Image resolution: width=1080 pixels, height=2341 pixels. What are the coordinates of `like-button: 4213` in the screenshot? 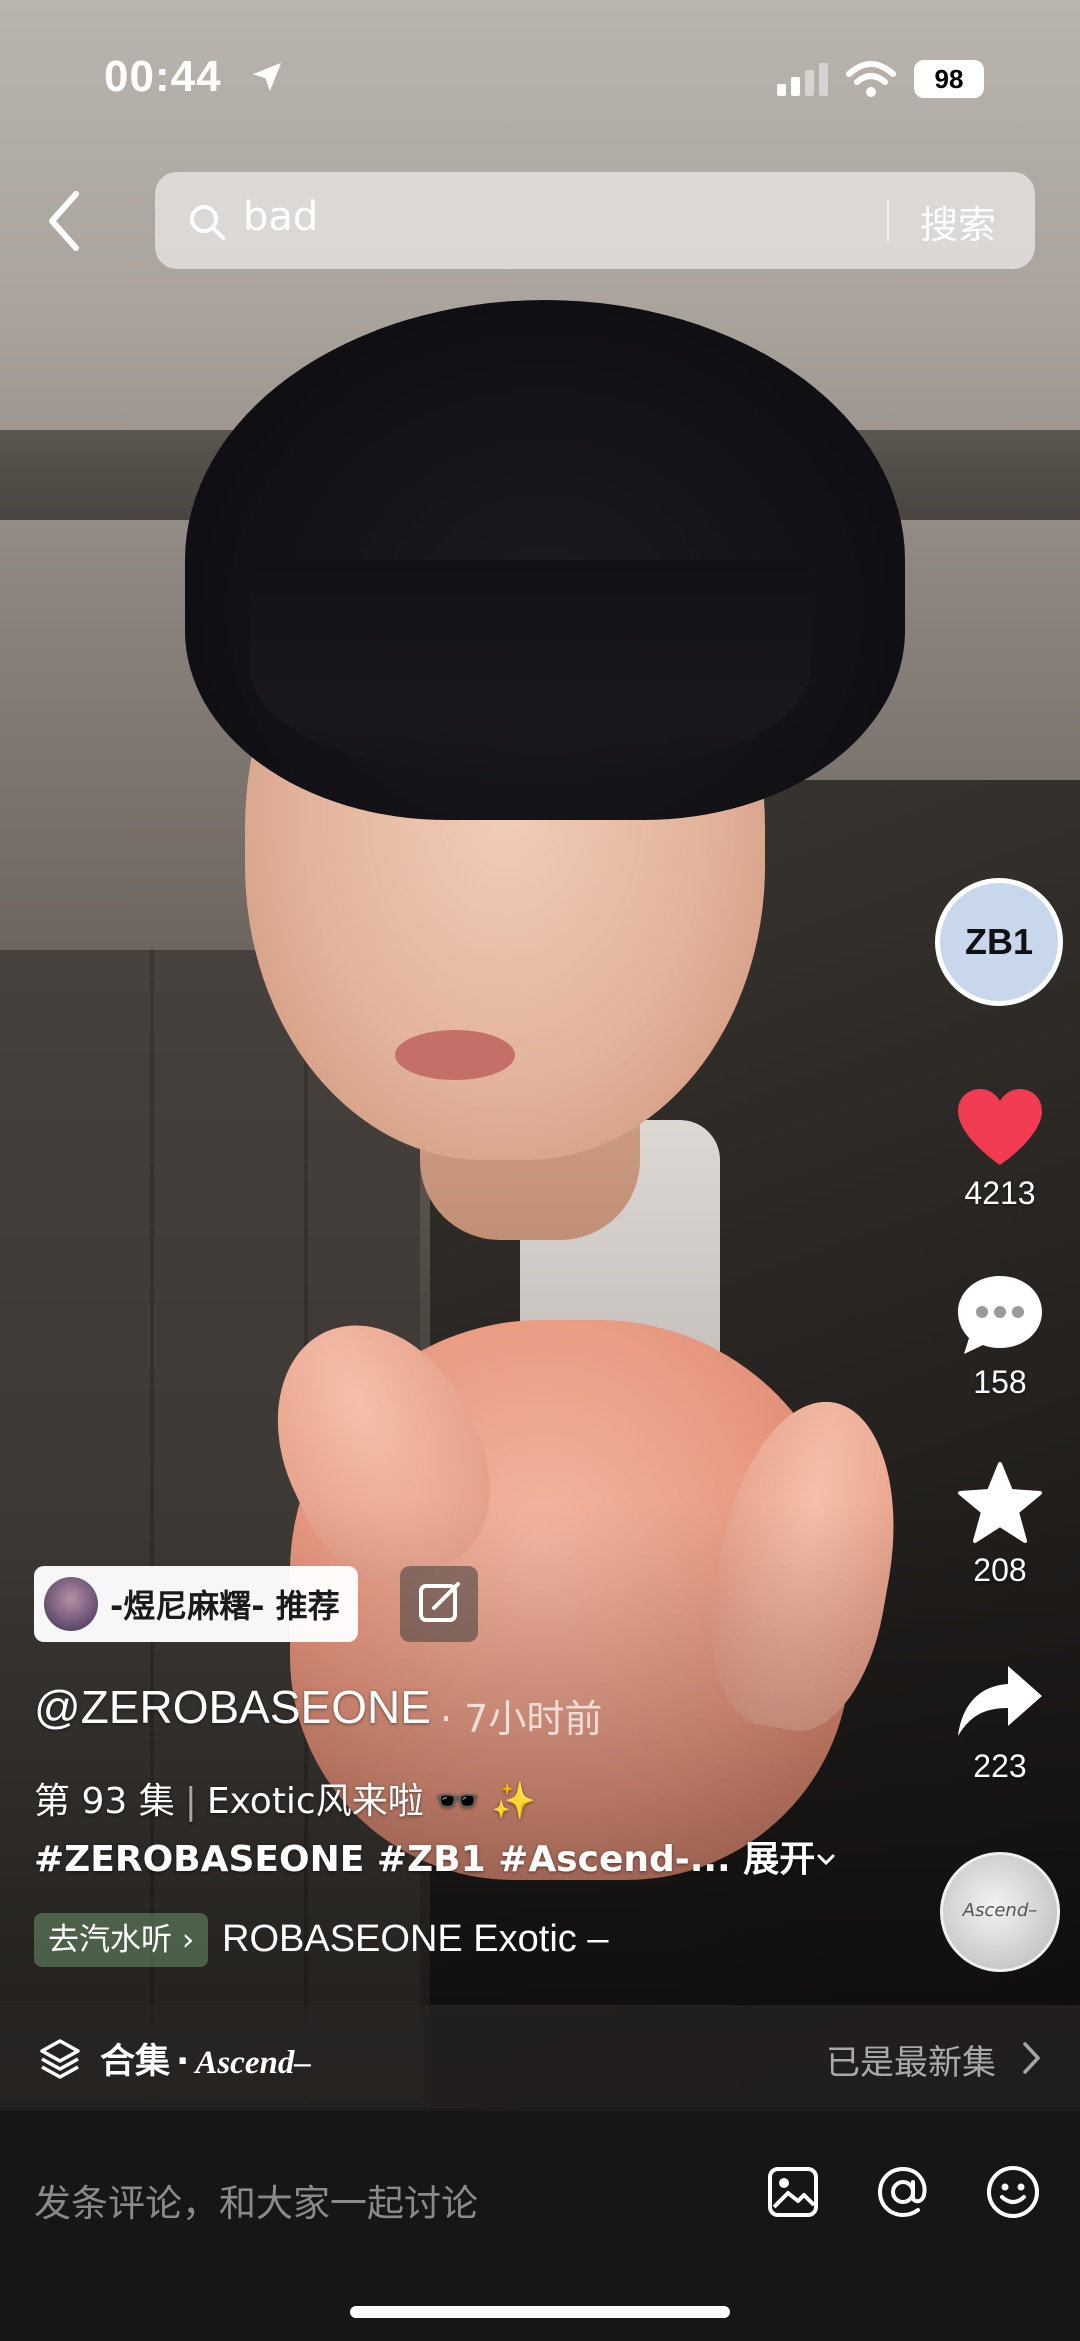 It's located at (1000, 1148).